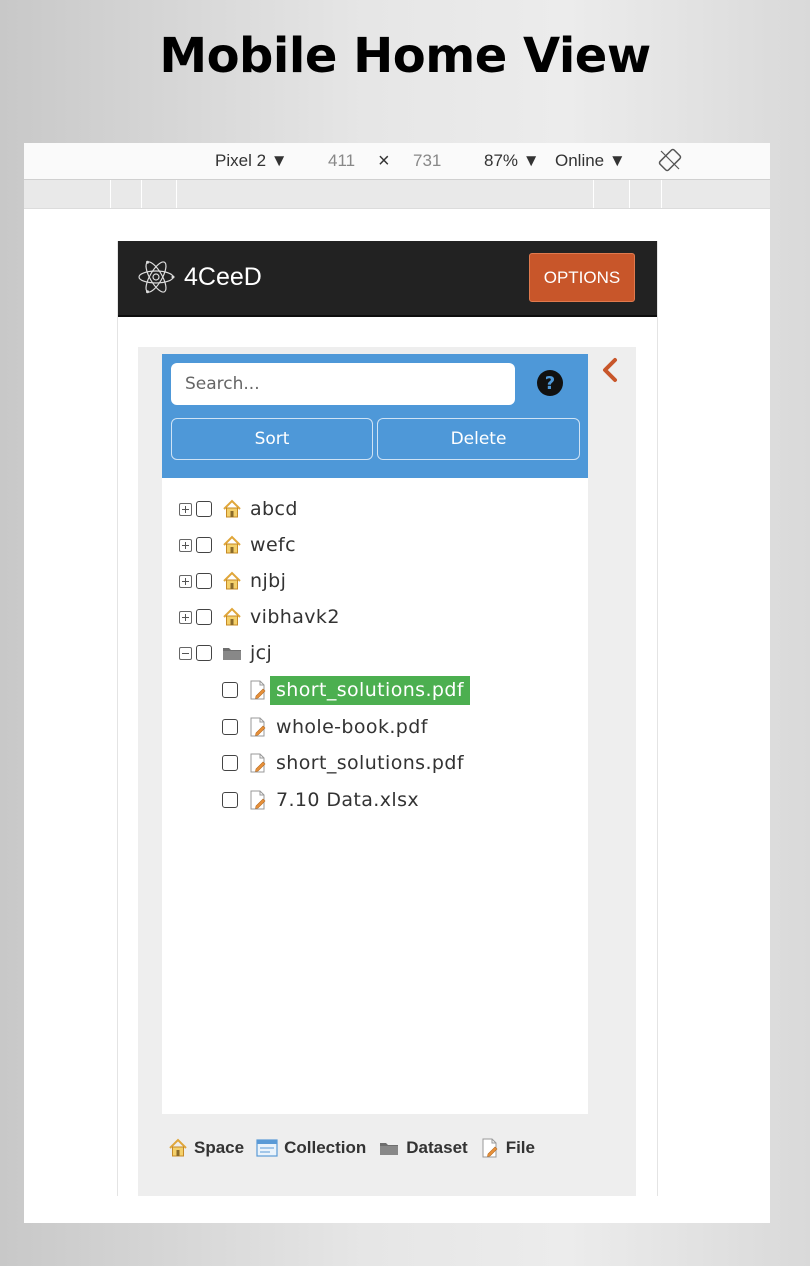  I want to click on legend-label: Collection, so click(325, 1147).